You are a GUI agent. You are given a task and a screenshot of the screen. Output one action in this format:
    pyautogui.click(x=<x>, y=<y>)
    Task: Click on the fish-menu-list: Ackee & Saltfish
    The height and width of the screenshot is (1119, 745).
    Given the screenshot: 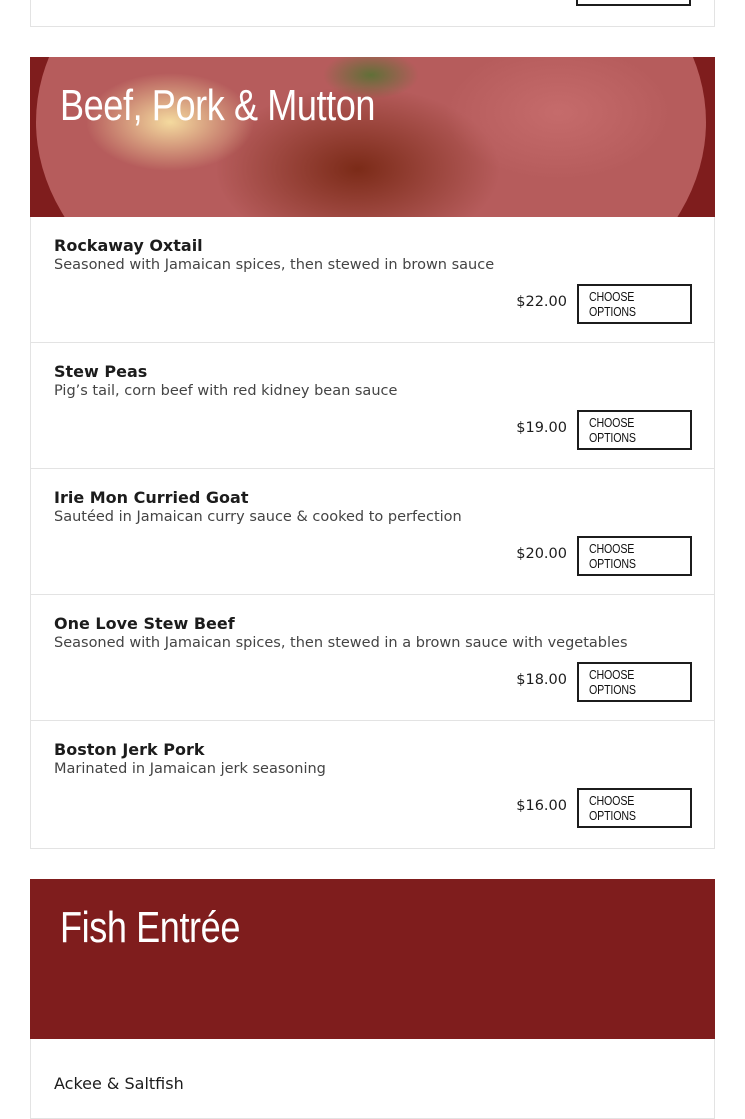 What is the action you would take?
    pyautogui.click(x=372, y=1079)
    